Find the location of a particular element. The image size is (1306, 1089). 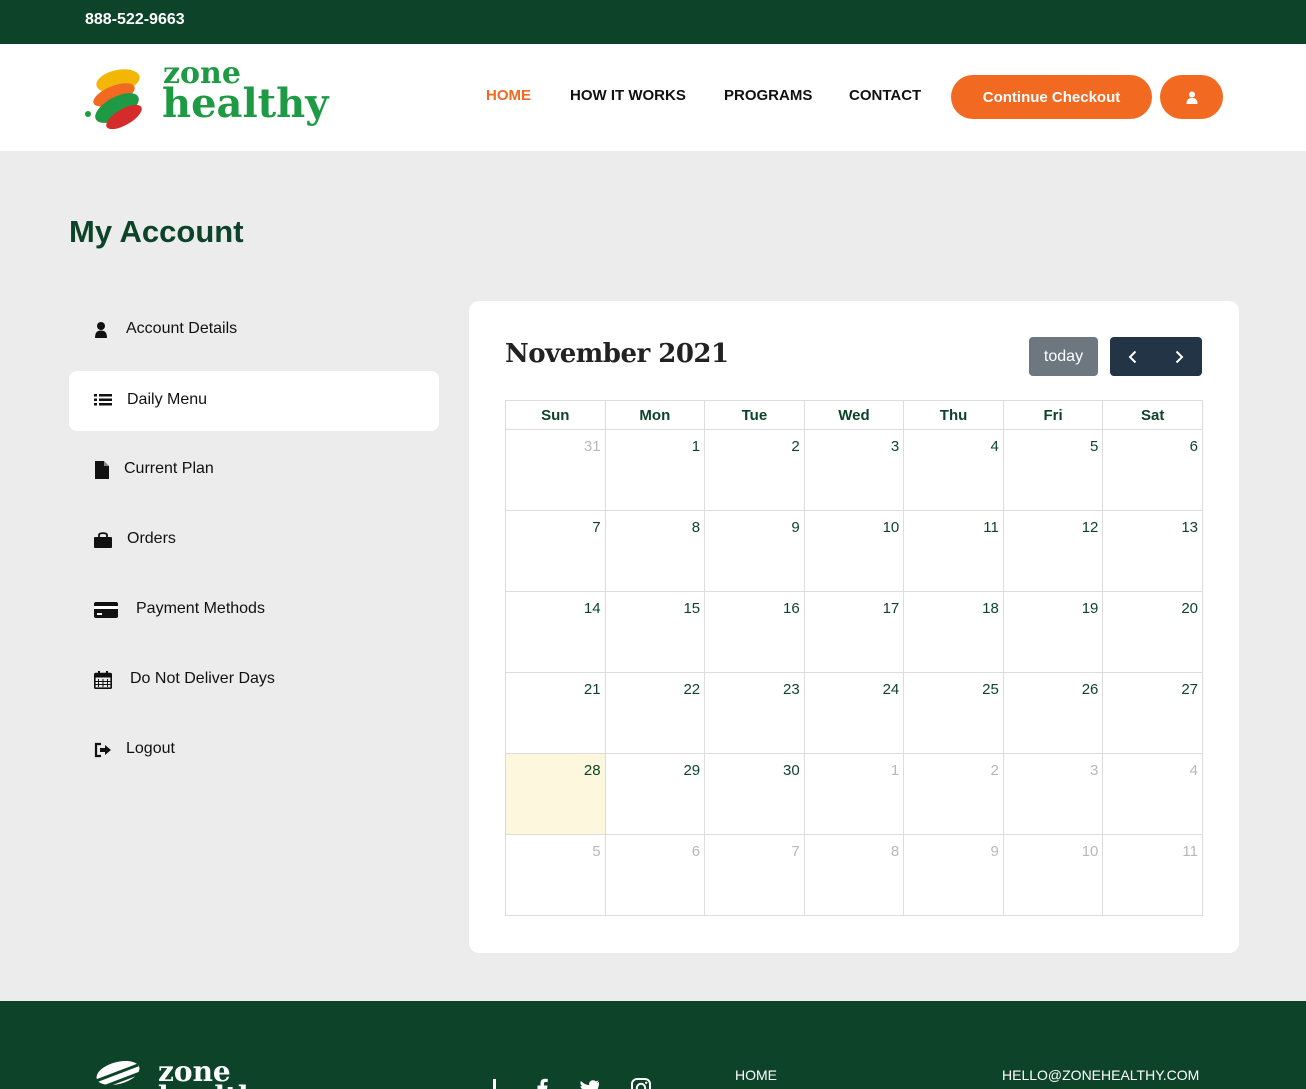

calendar-day-cell: 16 is located at coordinates (754, 632).